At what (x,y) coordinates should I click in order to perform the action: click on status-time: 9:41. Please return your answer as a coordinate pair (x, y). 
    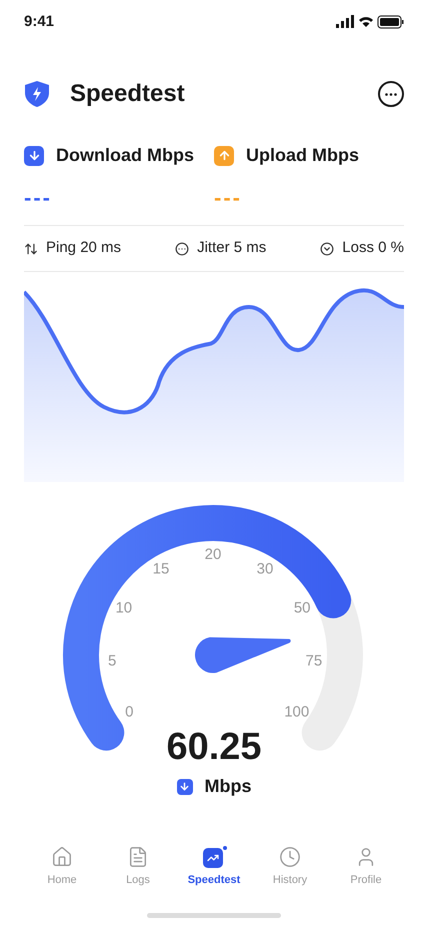
    Looking at the image, I should click on (39, 22).